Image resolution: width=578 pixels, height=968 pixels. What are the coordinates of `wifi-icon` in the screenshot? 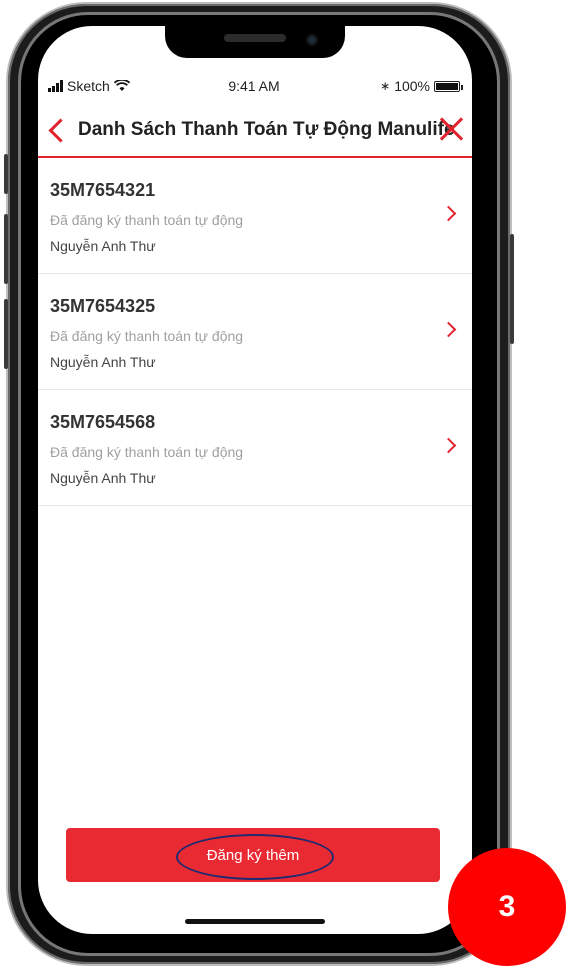 It's located at (121, 85).